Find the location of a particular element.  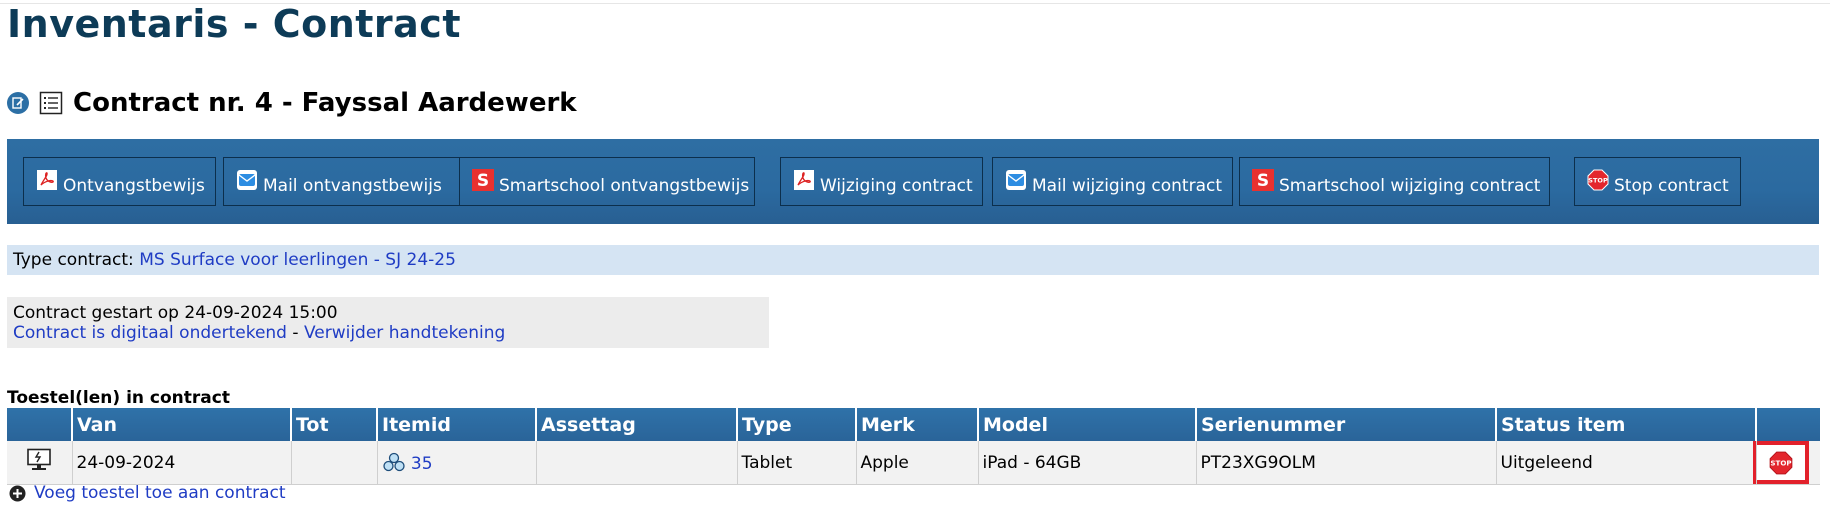

items-icon is located at coordinates (393, 461).